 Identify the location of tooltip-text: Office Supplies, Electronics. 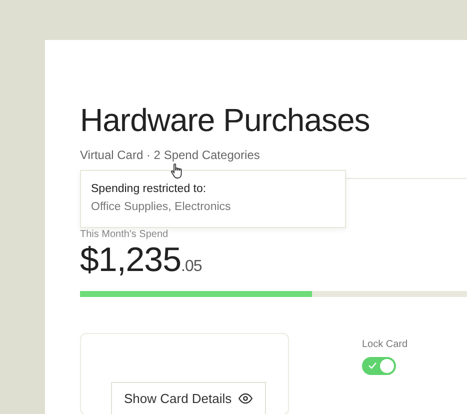
(161, 207).